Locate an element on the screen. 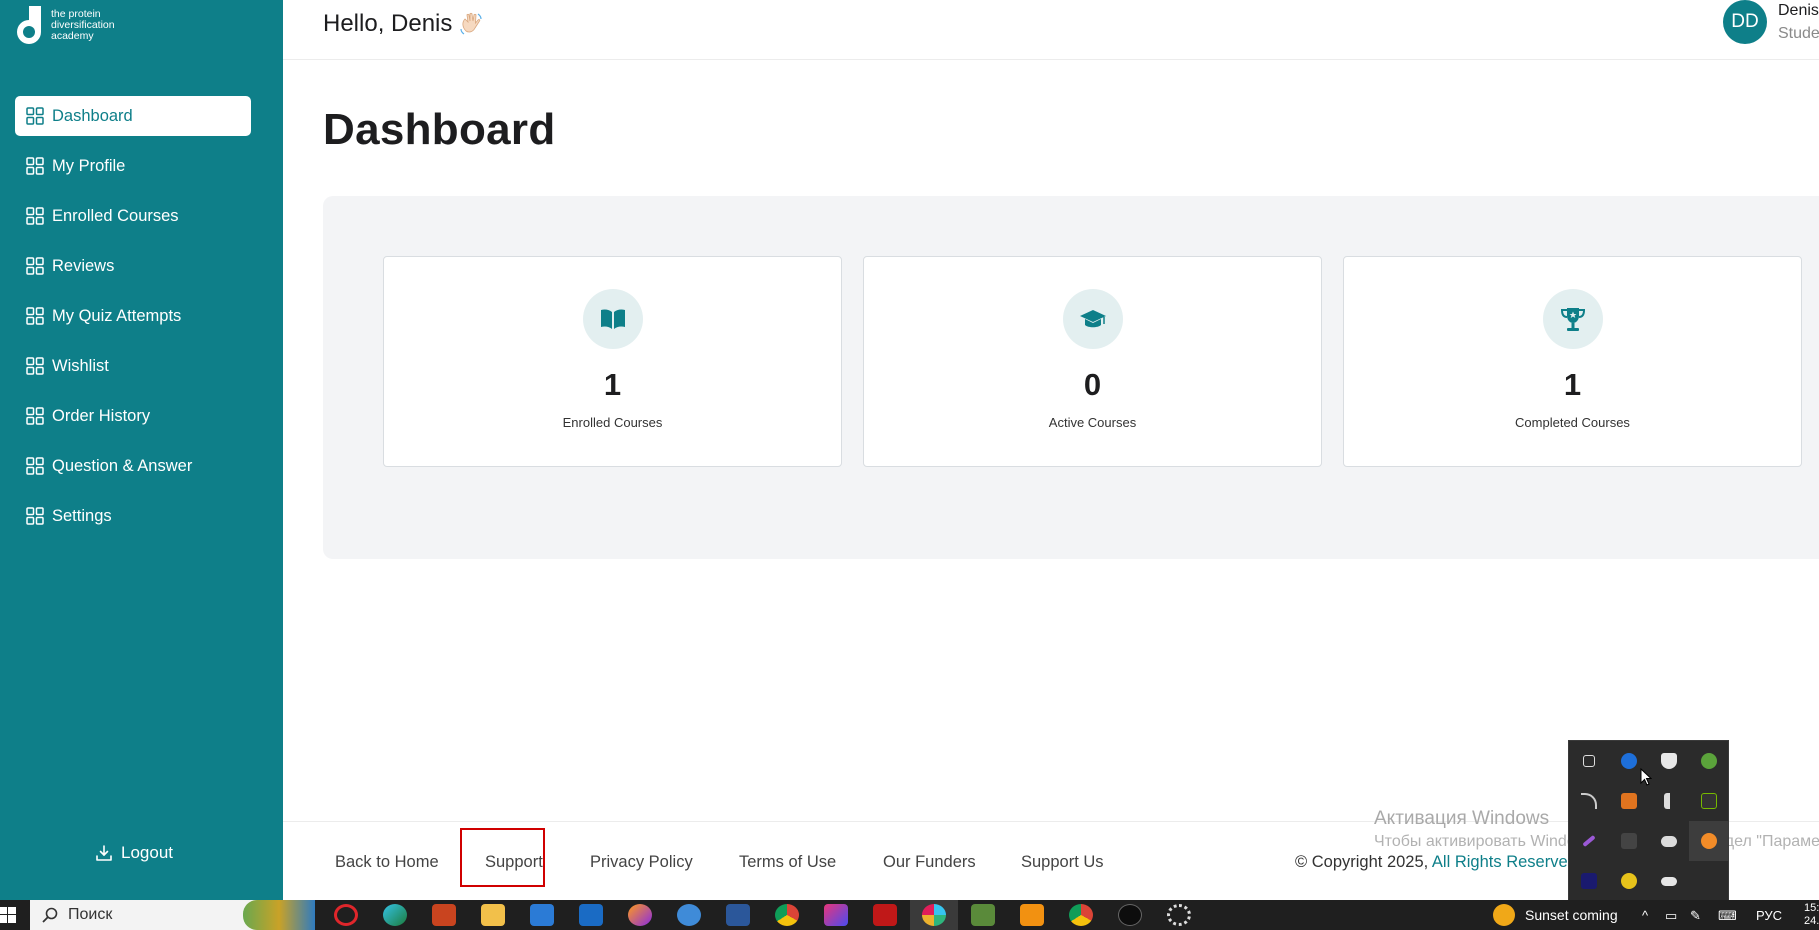 Image resolution: width=1819 pixels, height=930 pixels. torrent-icon is located at coordinates (1709, 761).